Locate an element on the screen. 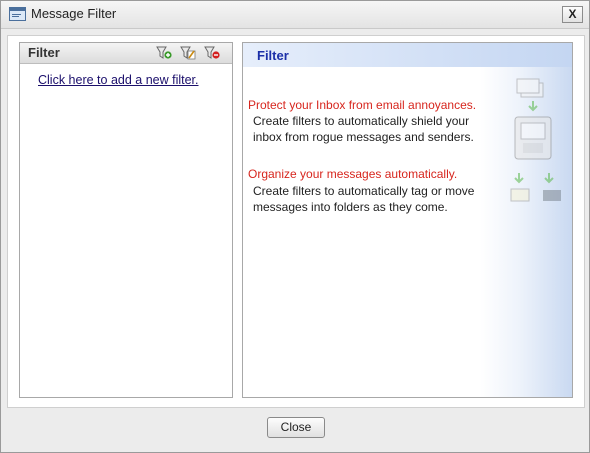  filter-list-header: Filter is located at coordinates (126, 53).